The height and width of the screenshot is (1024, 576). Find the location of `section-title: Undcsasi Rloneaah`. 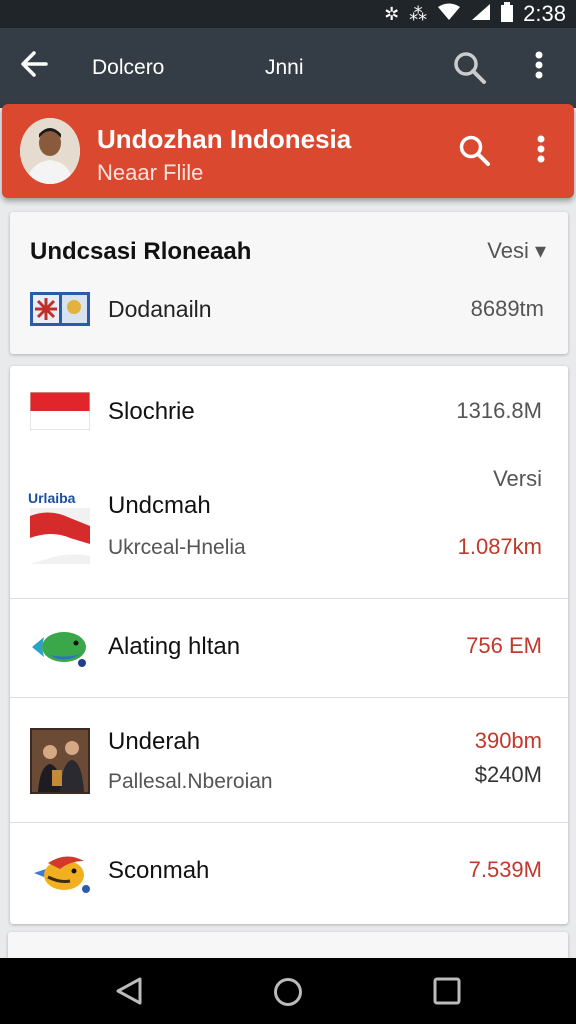

section-title: Undcsasi Rloneaah is located at coordinates (141, 251).